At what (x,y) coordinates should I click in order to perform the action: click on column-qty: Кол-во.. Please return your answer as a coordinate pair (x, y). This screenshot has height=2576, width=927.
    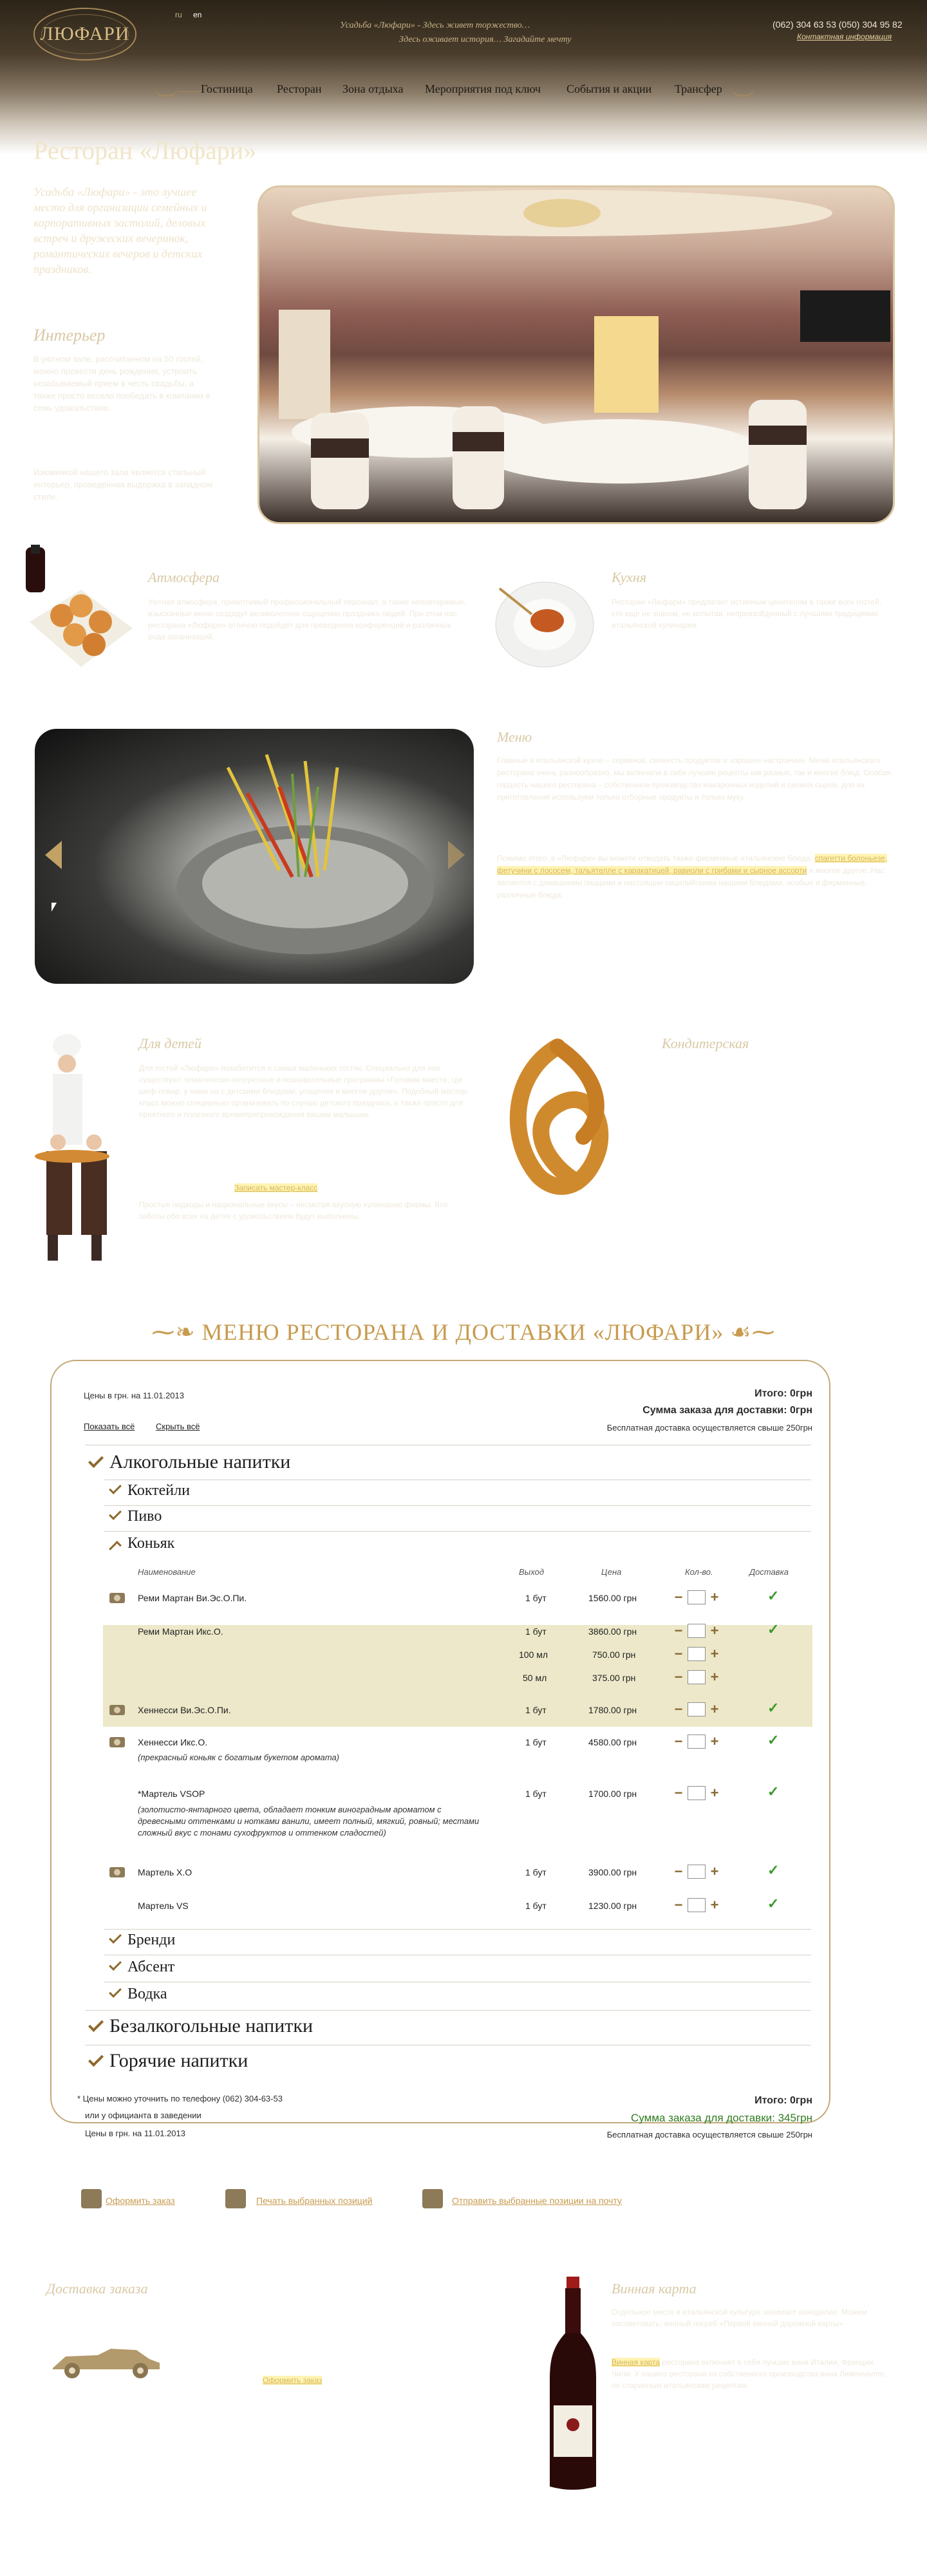
    Looking at the image, I should click on (699, 1572).